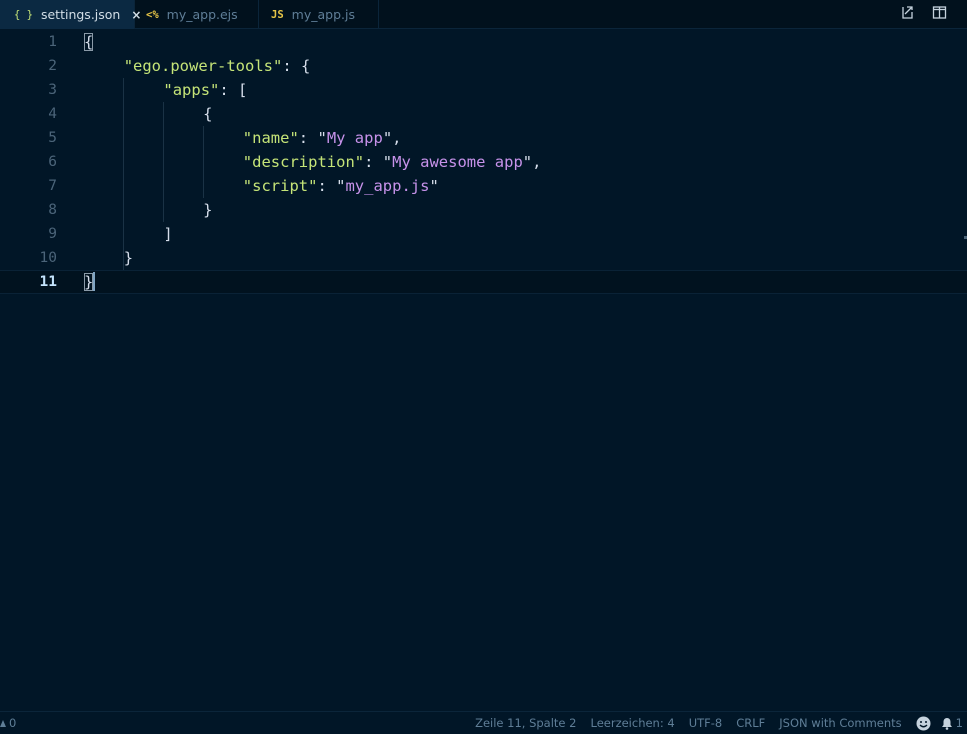 Image resolution: width=967 pixels, height=734 pixels. I want to click on code-line: 4{, so click(483, 114).